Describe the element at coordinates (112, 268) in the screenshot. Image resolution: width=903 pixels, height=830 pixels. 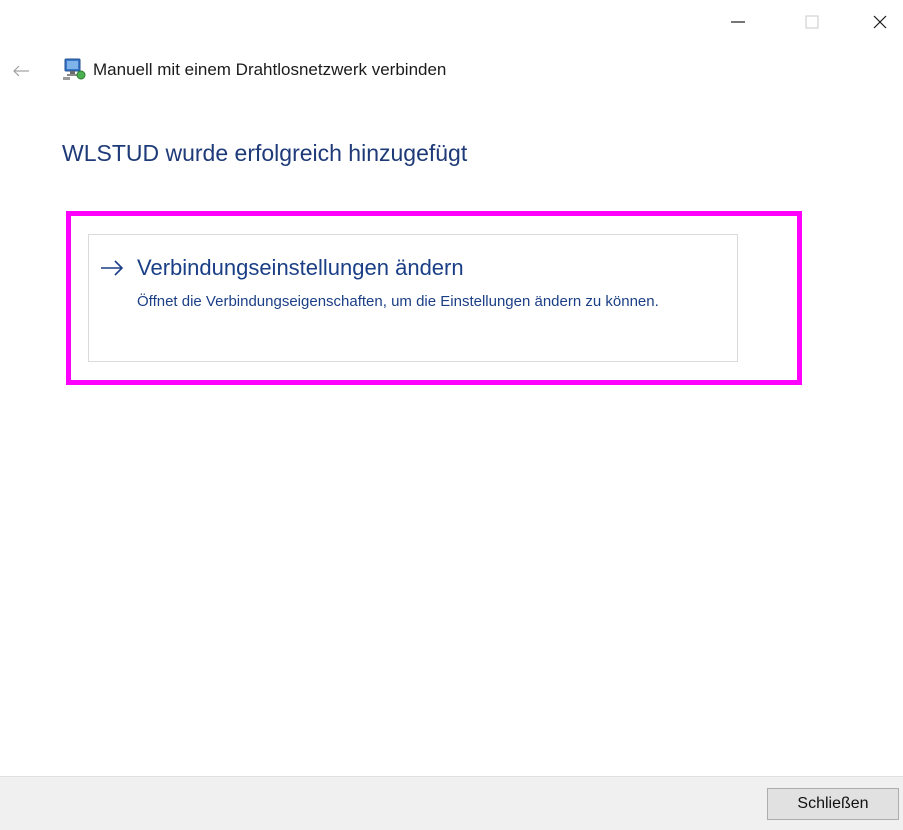
I see `arrow-right-icon` at that location.